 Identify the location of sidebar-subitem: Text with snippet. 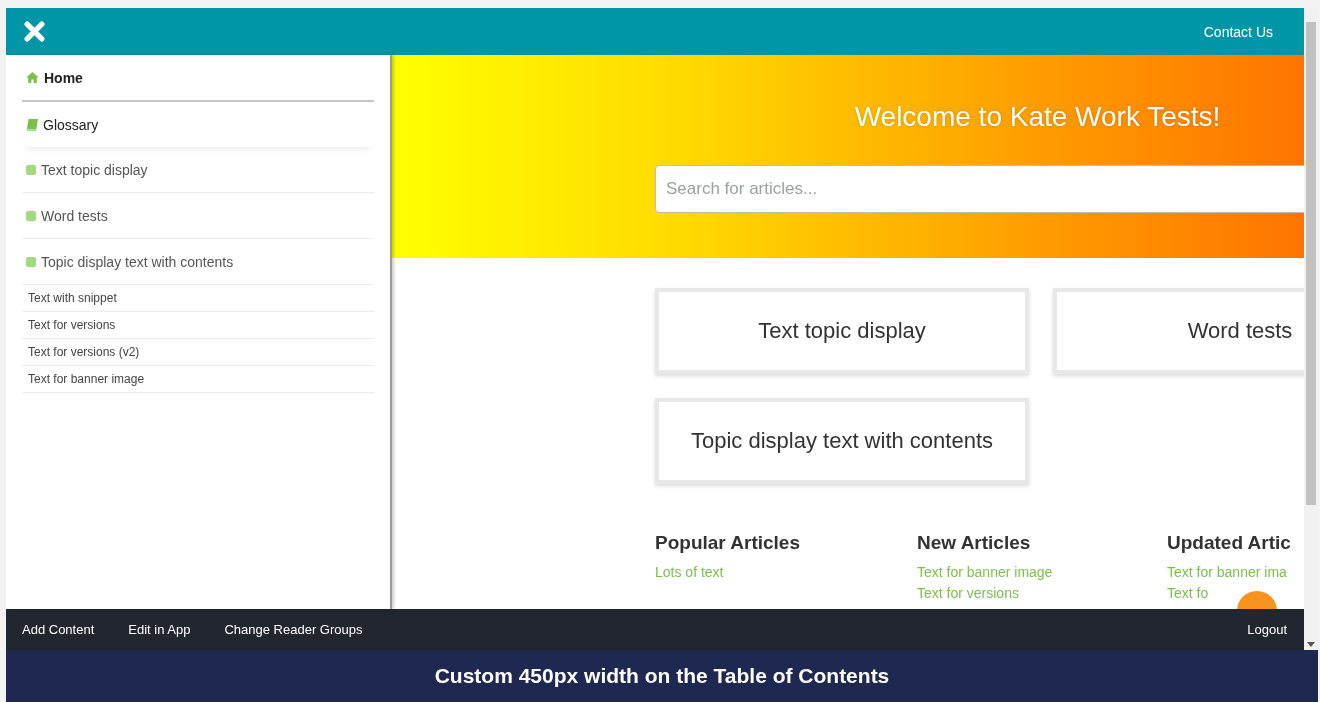
(198, 298).